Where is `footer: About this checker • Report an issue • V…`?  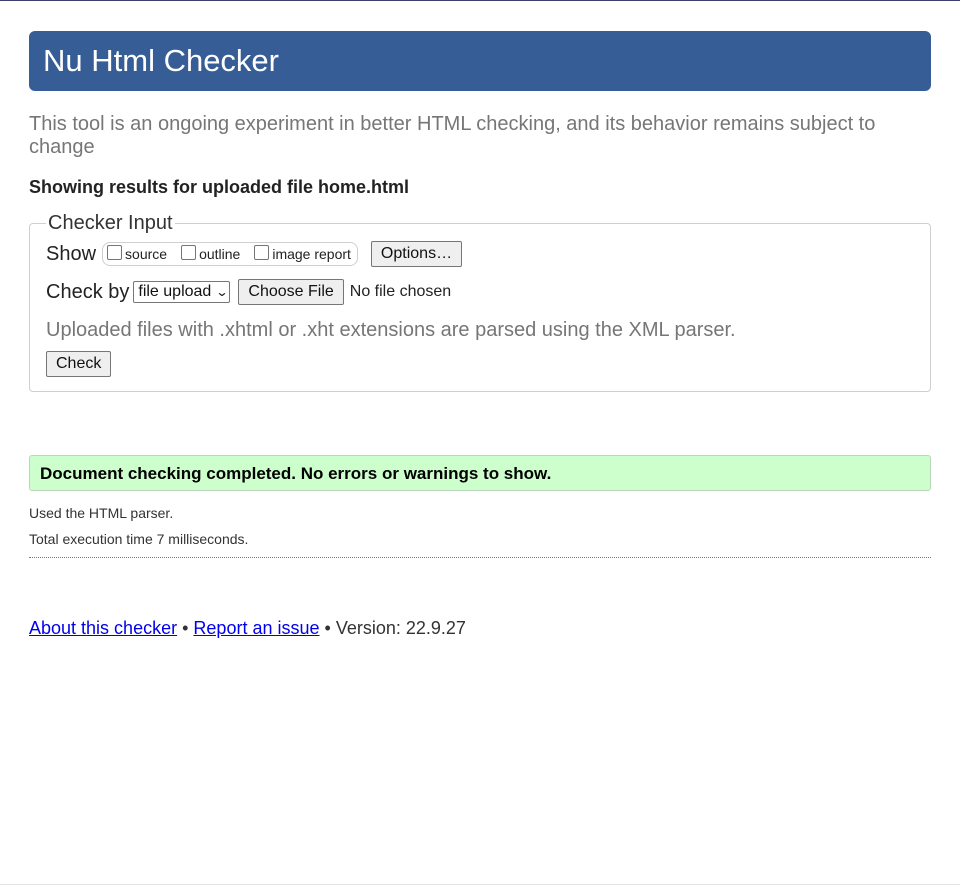
footer: About this checker • Report an issue • V… is located at coordinates (480, 628).